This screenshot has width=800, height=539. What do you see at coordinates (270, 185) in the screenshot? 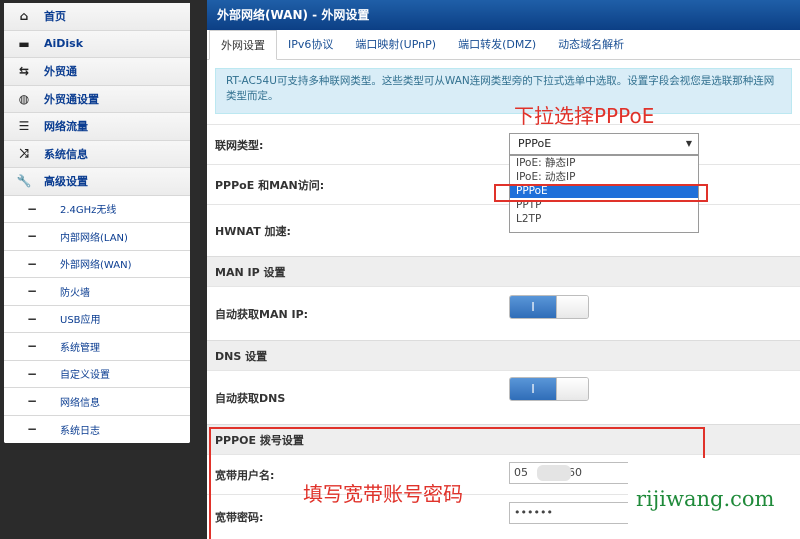
I see `pppoe-man-label: PPPoE 和MAN访问:` at bounding box center [270, 185].